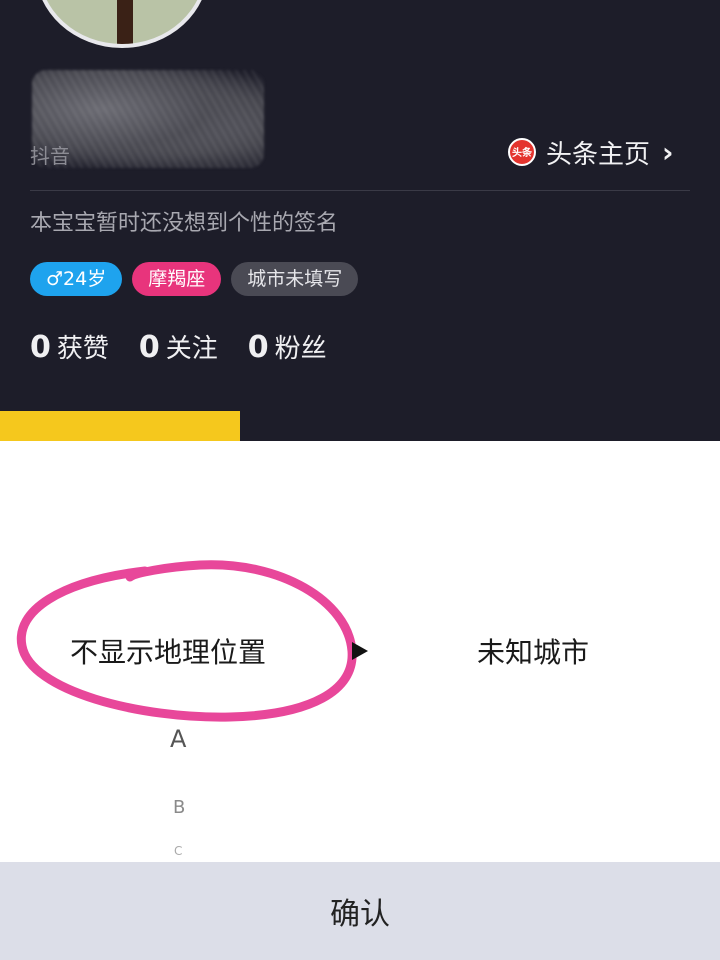 This screenshot has width=720, height=960. Describe the element at coordinates (258, 347) in the screenshot. I see `stat-followers-count: 0` at that location.